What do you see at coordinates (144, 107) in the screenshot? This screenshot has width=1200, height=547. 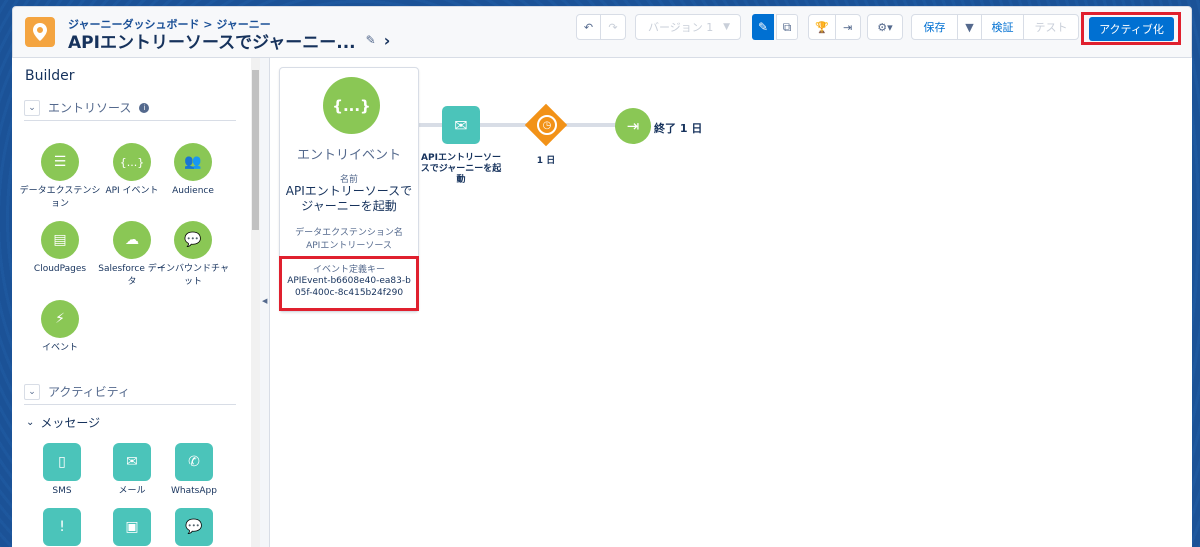 I see `info-icon: i` at bounding box center [144, 107].